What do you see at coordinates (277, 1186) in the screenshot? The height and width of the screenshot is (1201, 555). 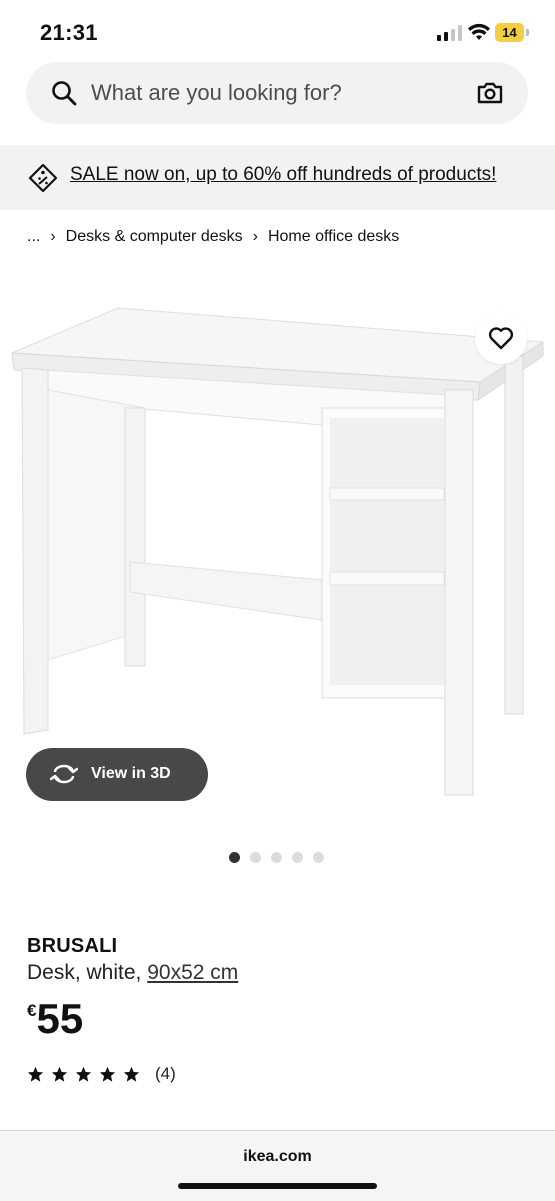 I see `home-indicator` at bounding box center [277, 1186].